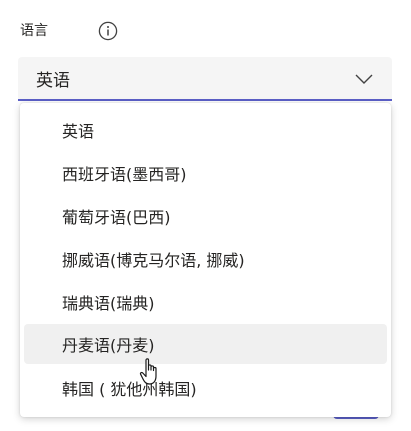 This screenshot has height=431, width=411. What do you see at coordinates (205, 344) in the screenshot?
I see `language-option-hovered: 丹麦语(丹麦)` at bounding box center [205, 344].